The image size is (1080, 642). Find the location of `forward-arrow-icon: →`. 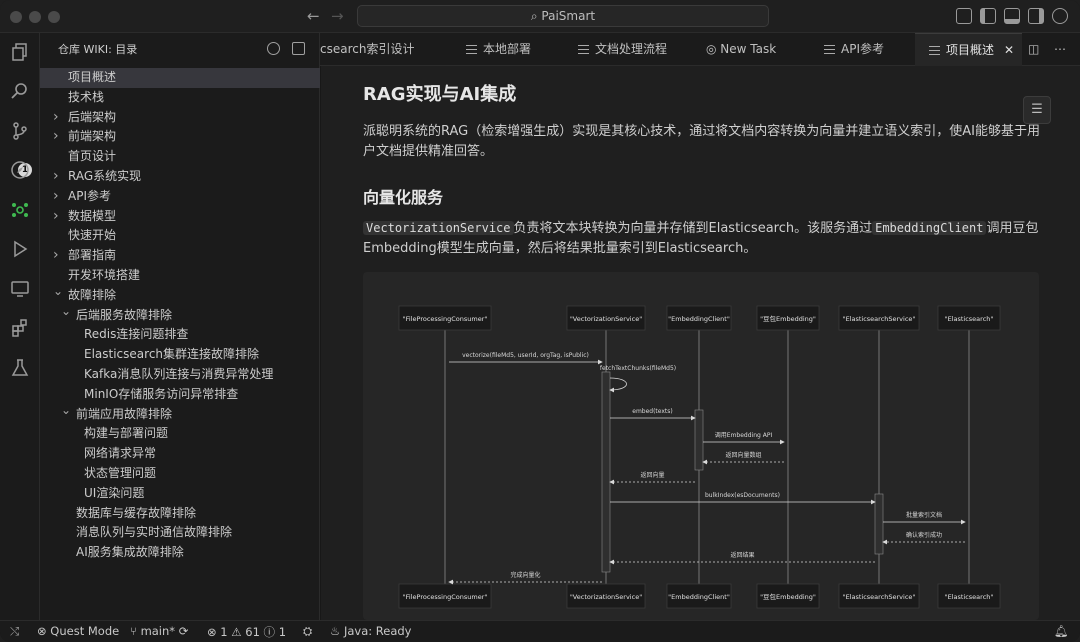

forward-arrow-icon: → is located at coordinates (337, 16).